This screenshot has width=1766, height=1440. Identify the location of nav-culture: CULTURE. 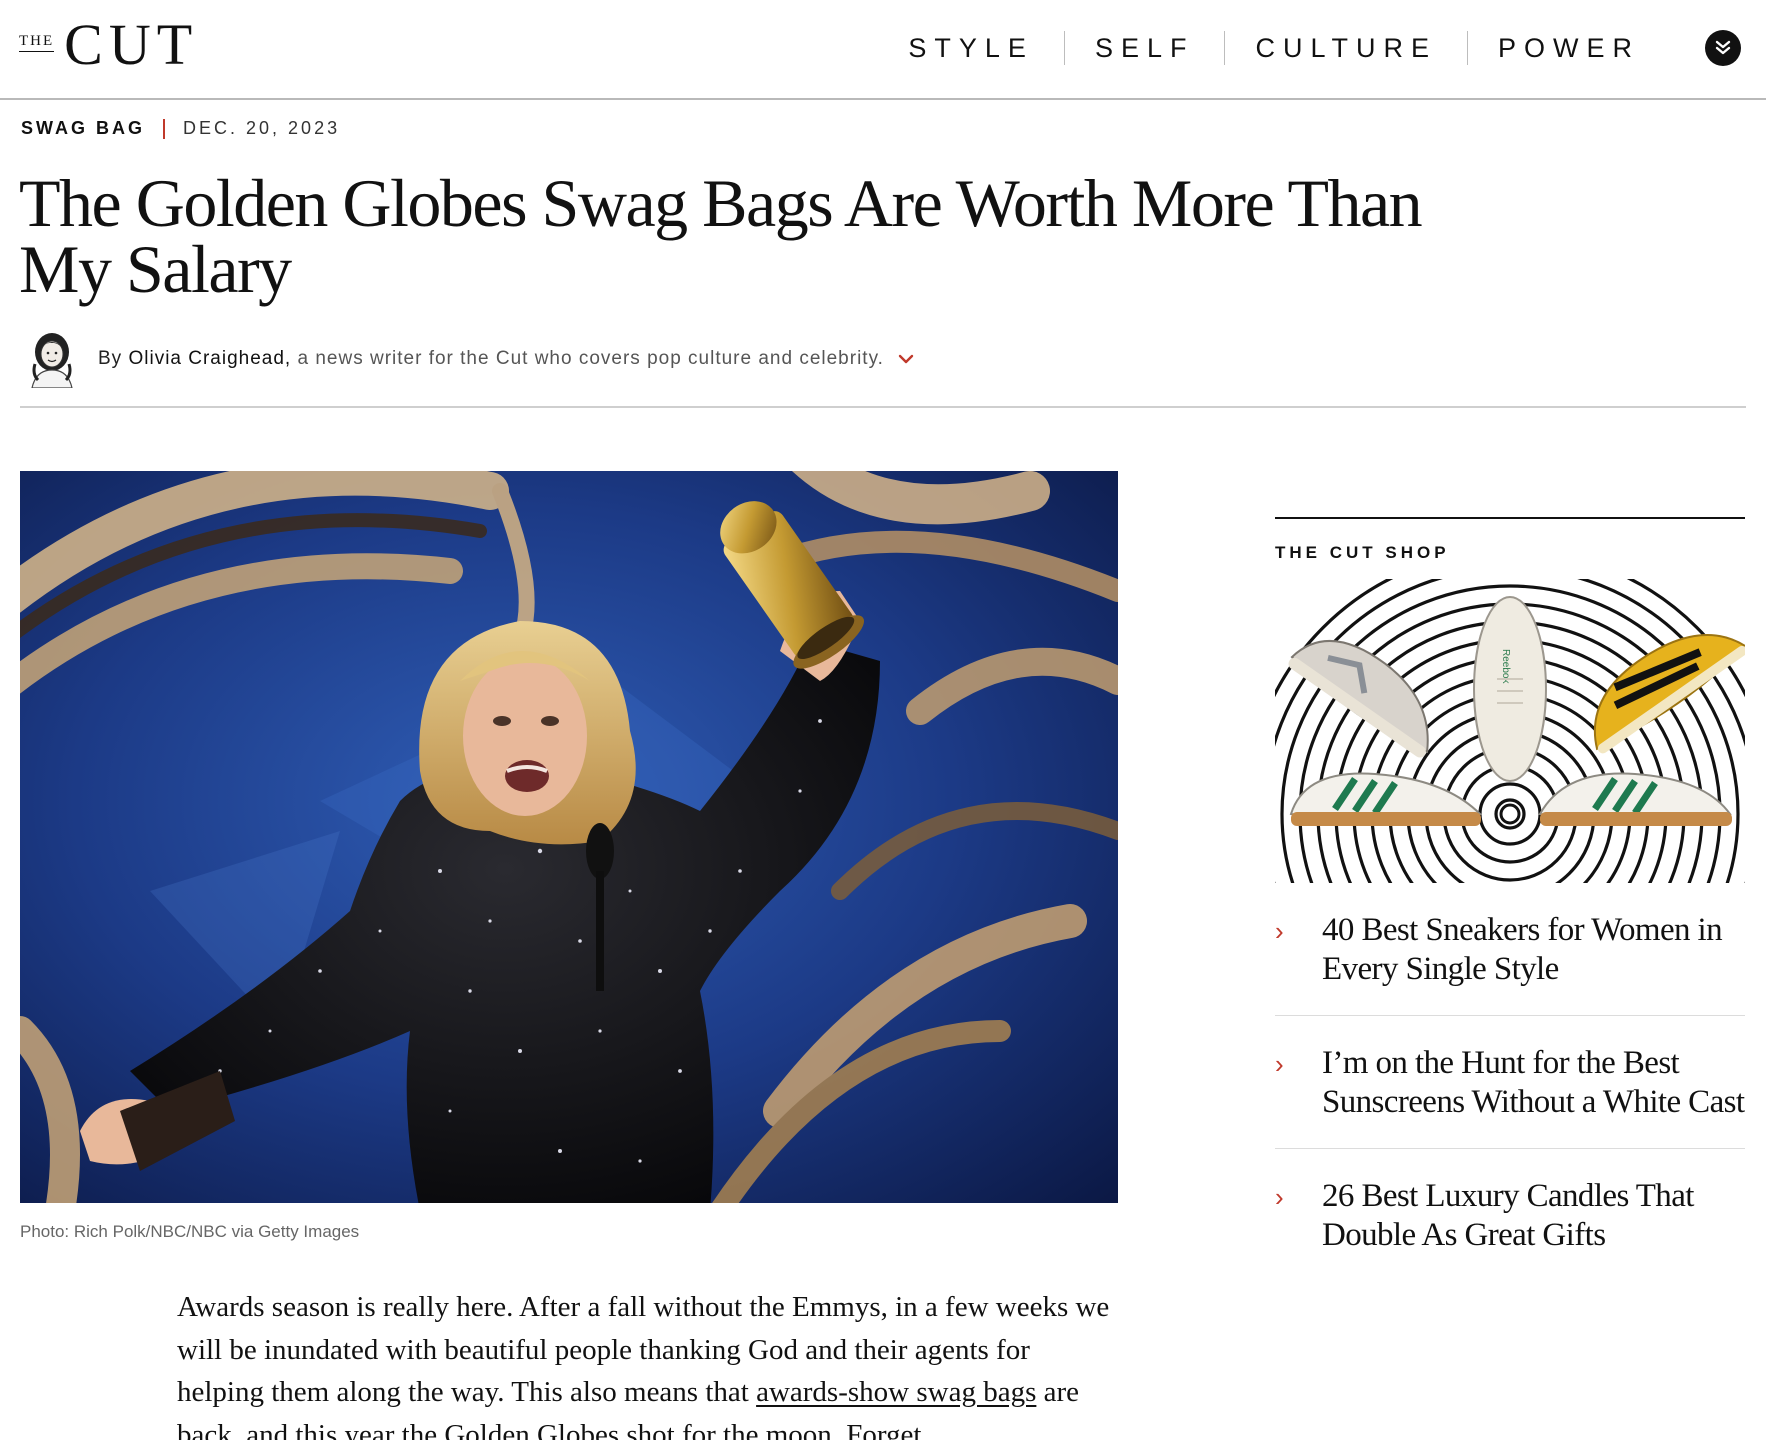
(1346, 48).